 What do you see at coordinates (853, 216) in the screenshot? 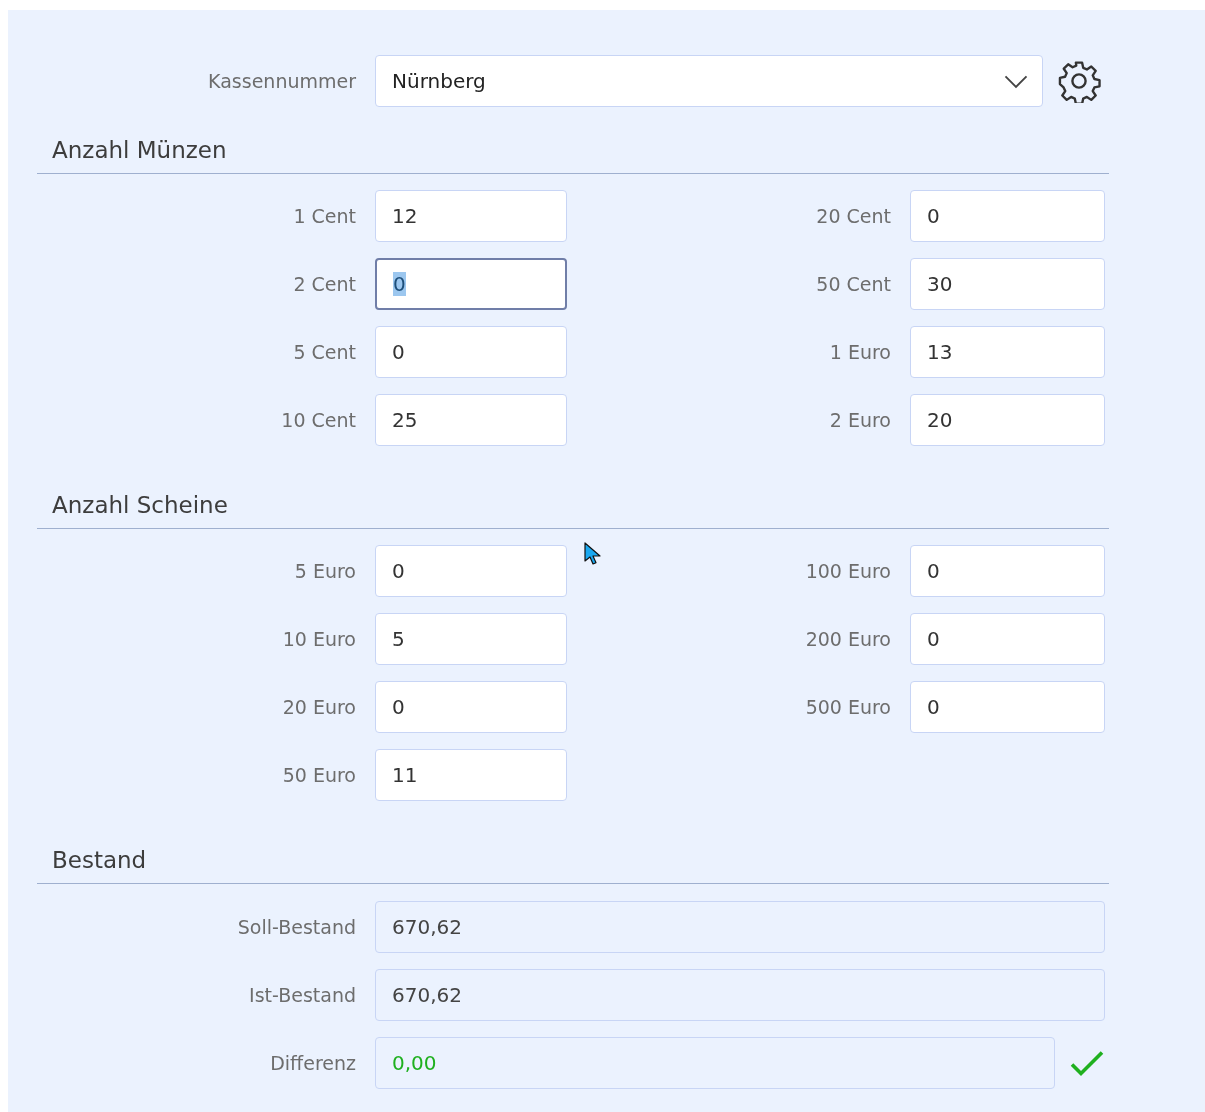
I see `field-label: 20 Cent` at bounding box center [853, 216].